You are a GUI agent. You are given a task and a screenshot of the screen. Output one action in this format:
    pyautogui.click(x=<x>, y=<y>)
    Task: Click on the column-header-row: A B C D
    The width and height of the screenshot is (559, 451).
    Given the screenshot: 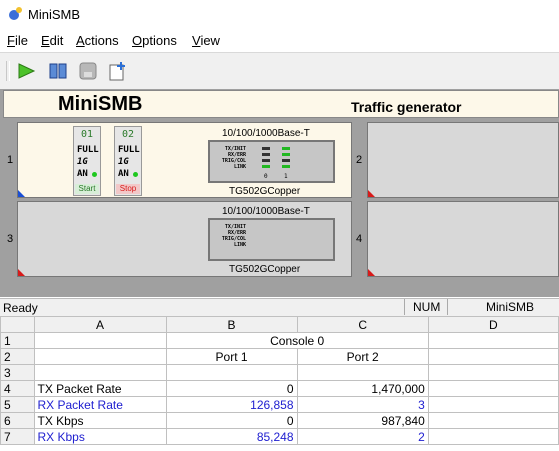 What is the action you would take?
    pyautogui.click(x=279, y=324)
    